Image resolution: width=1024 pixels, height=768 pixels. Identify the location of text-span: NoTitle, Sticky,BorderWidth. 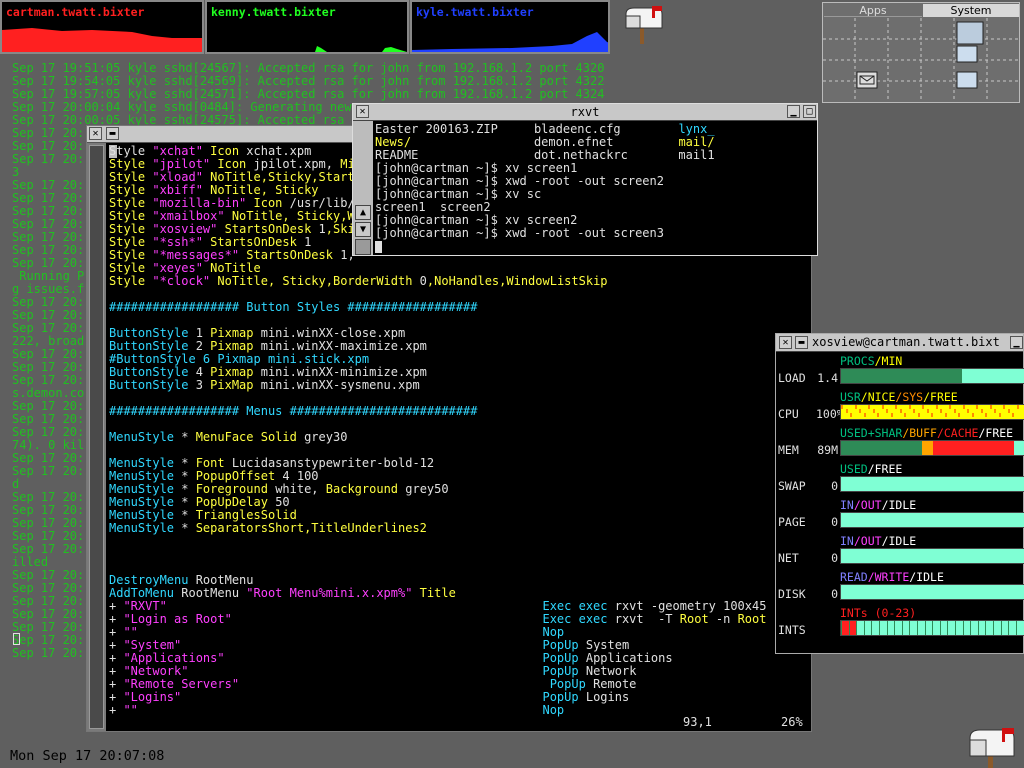
(315, 281).